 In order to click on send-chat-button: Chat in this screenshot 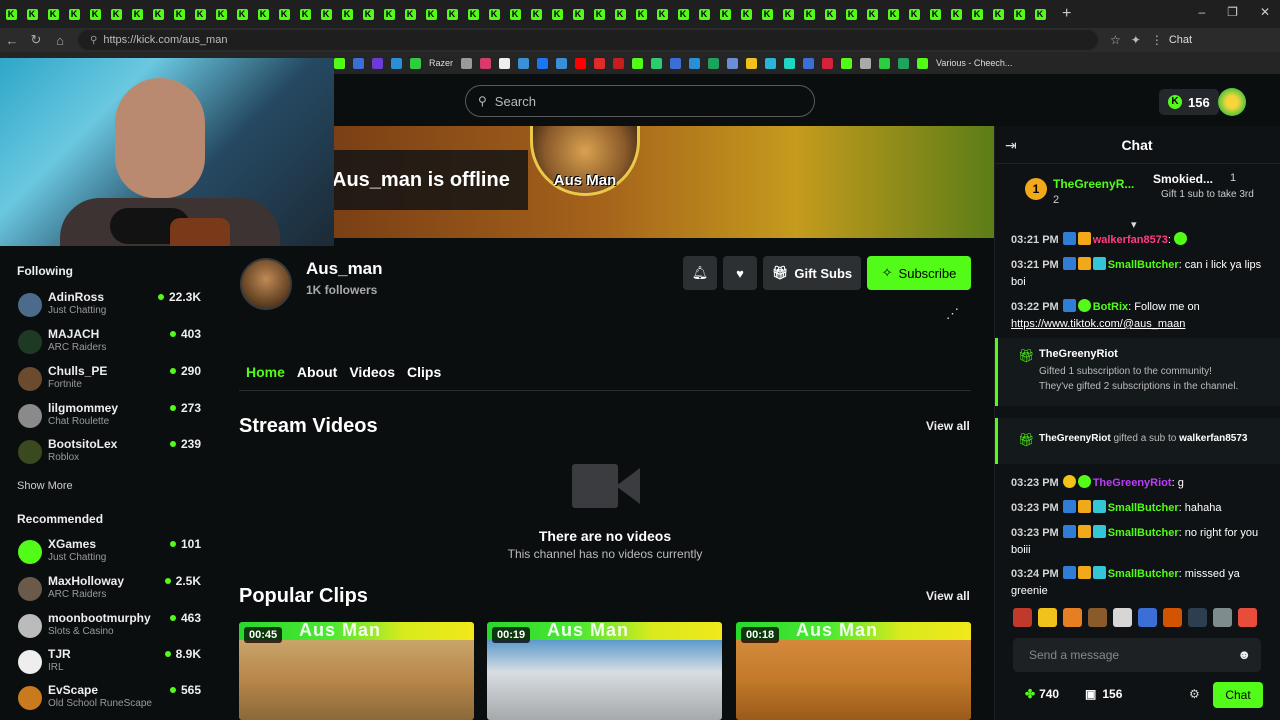, I will do `click(1238, 695)`.